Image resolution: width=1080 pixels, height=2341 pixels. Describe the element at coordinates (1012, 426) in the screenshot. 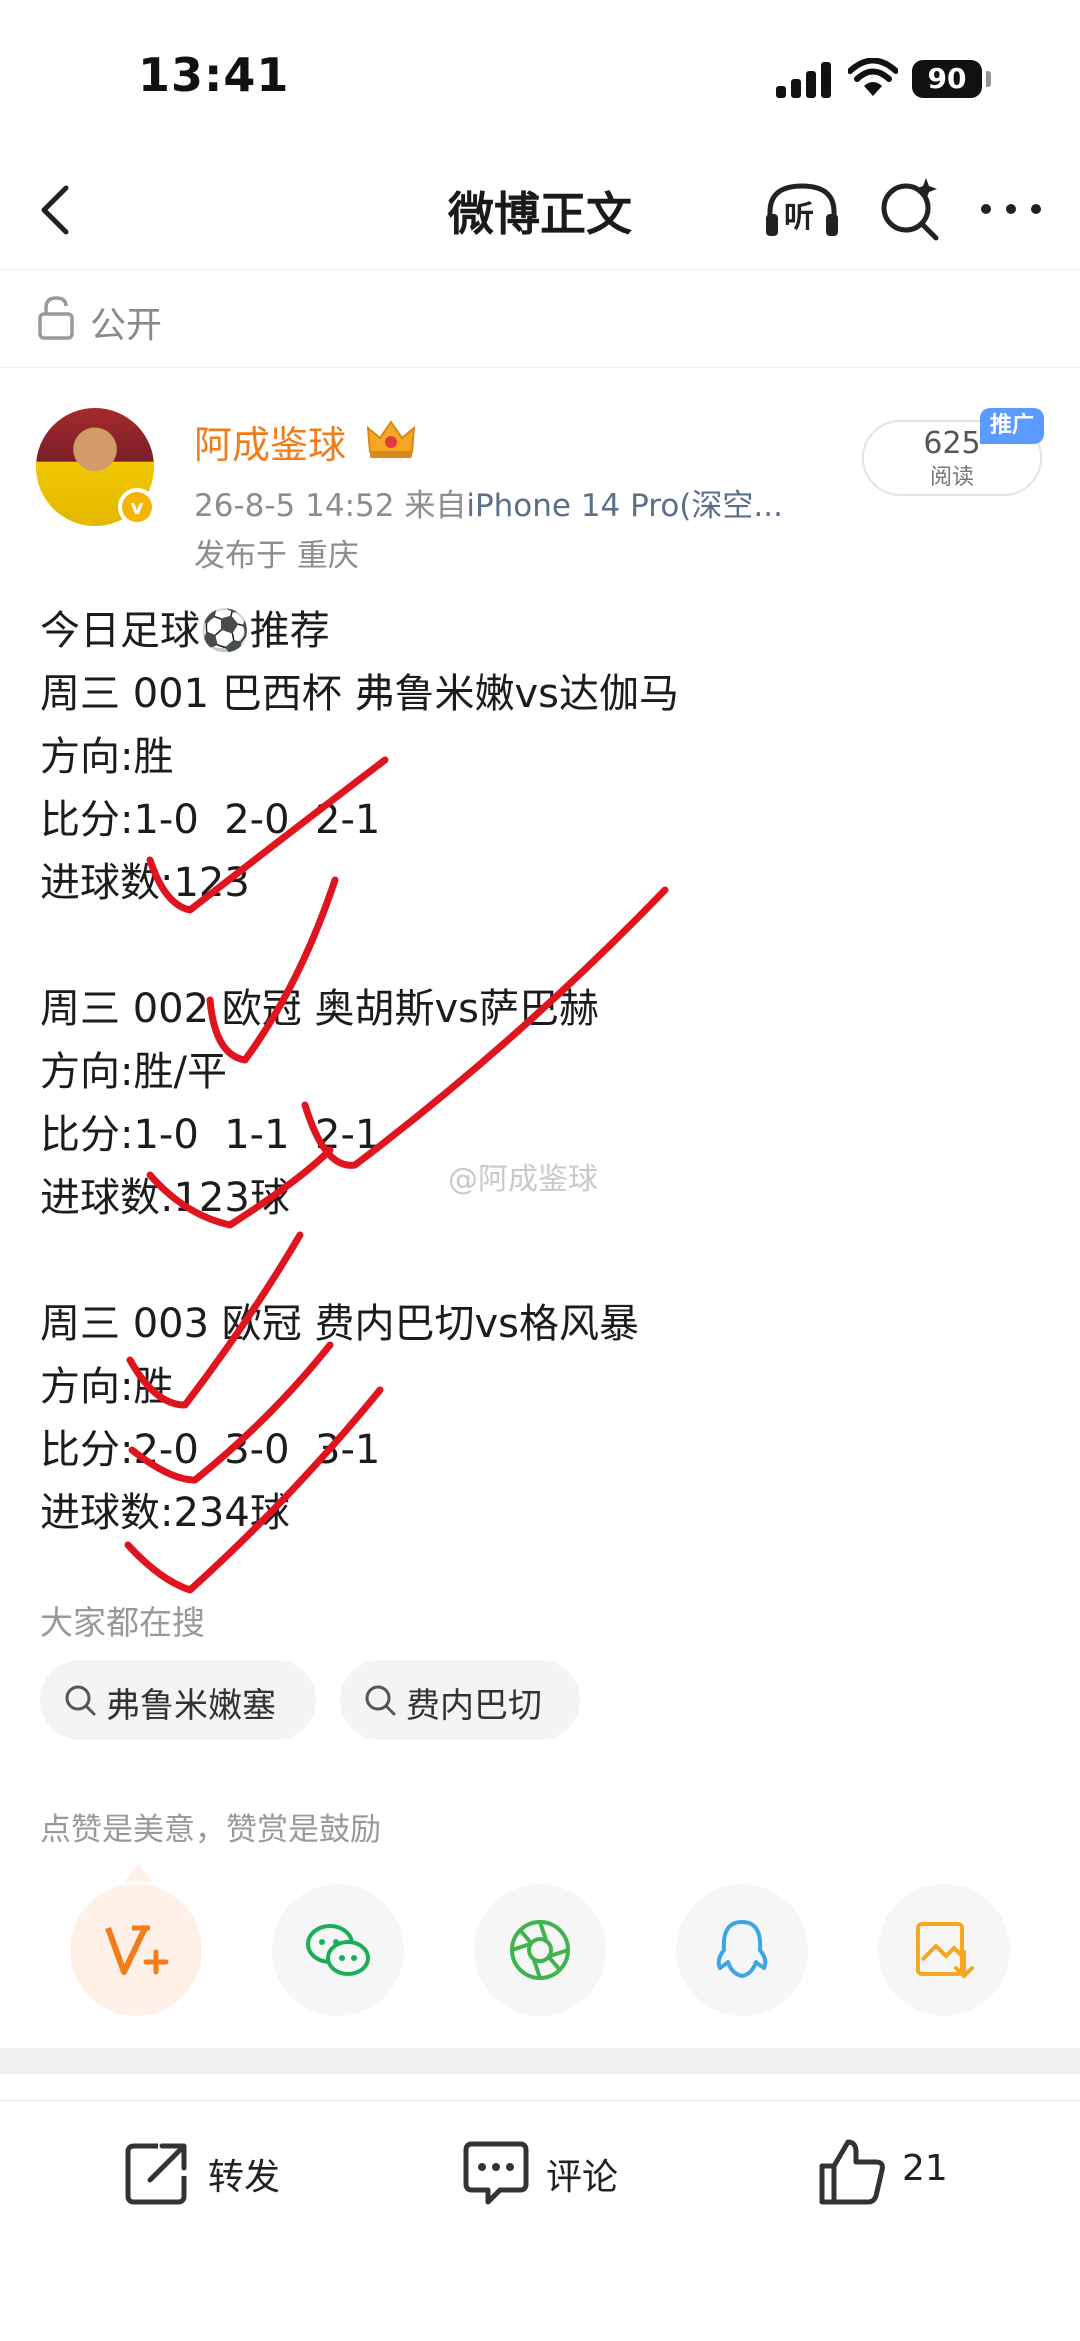

I see `promo-tag: 推广` at that location.